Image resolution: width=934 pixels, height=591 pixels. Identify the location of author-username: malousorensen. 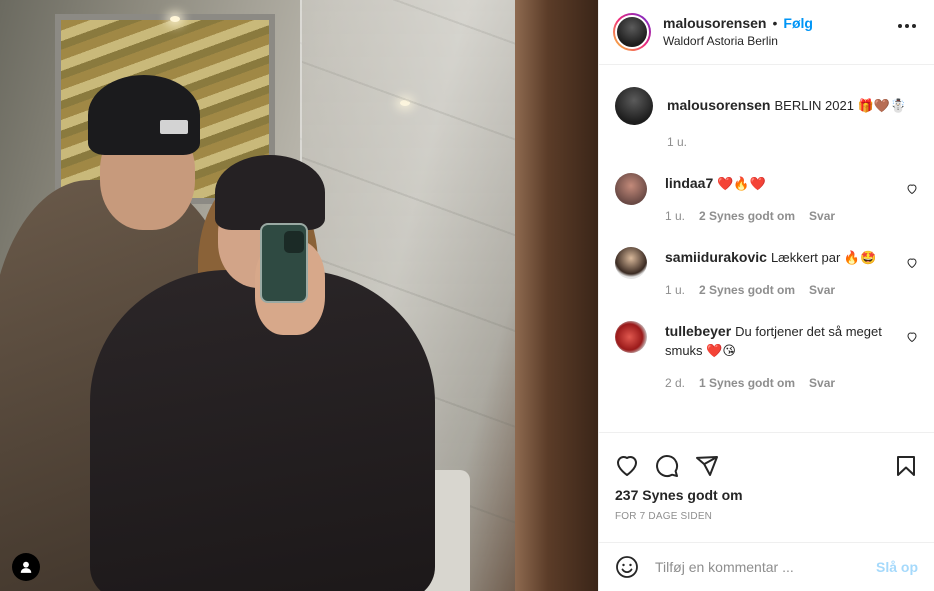
(714, 23).